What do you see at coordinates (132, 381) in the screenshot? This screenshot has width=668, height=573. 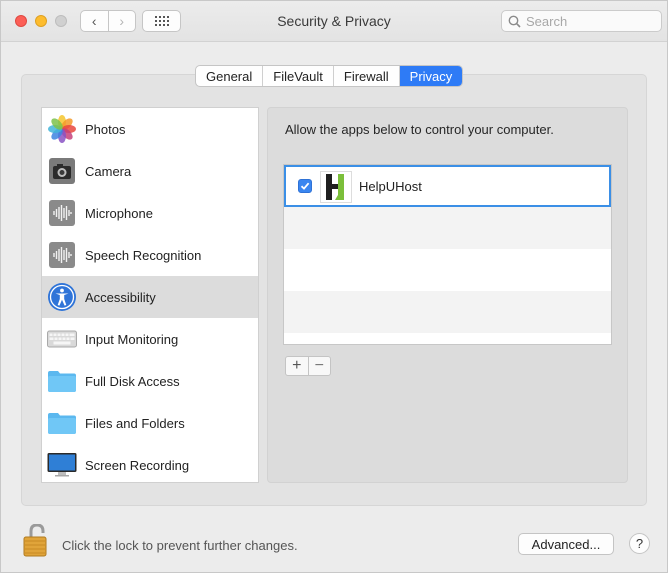 I see `sidebar-item-label: Full Disk Access` at bounding box center [132, 381].